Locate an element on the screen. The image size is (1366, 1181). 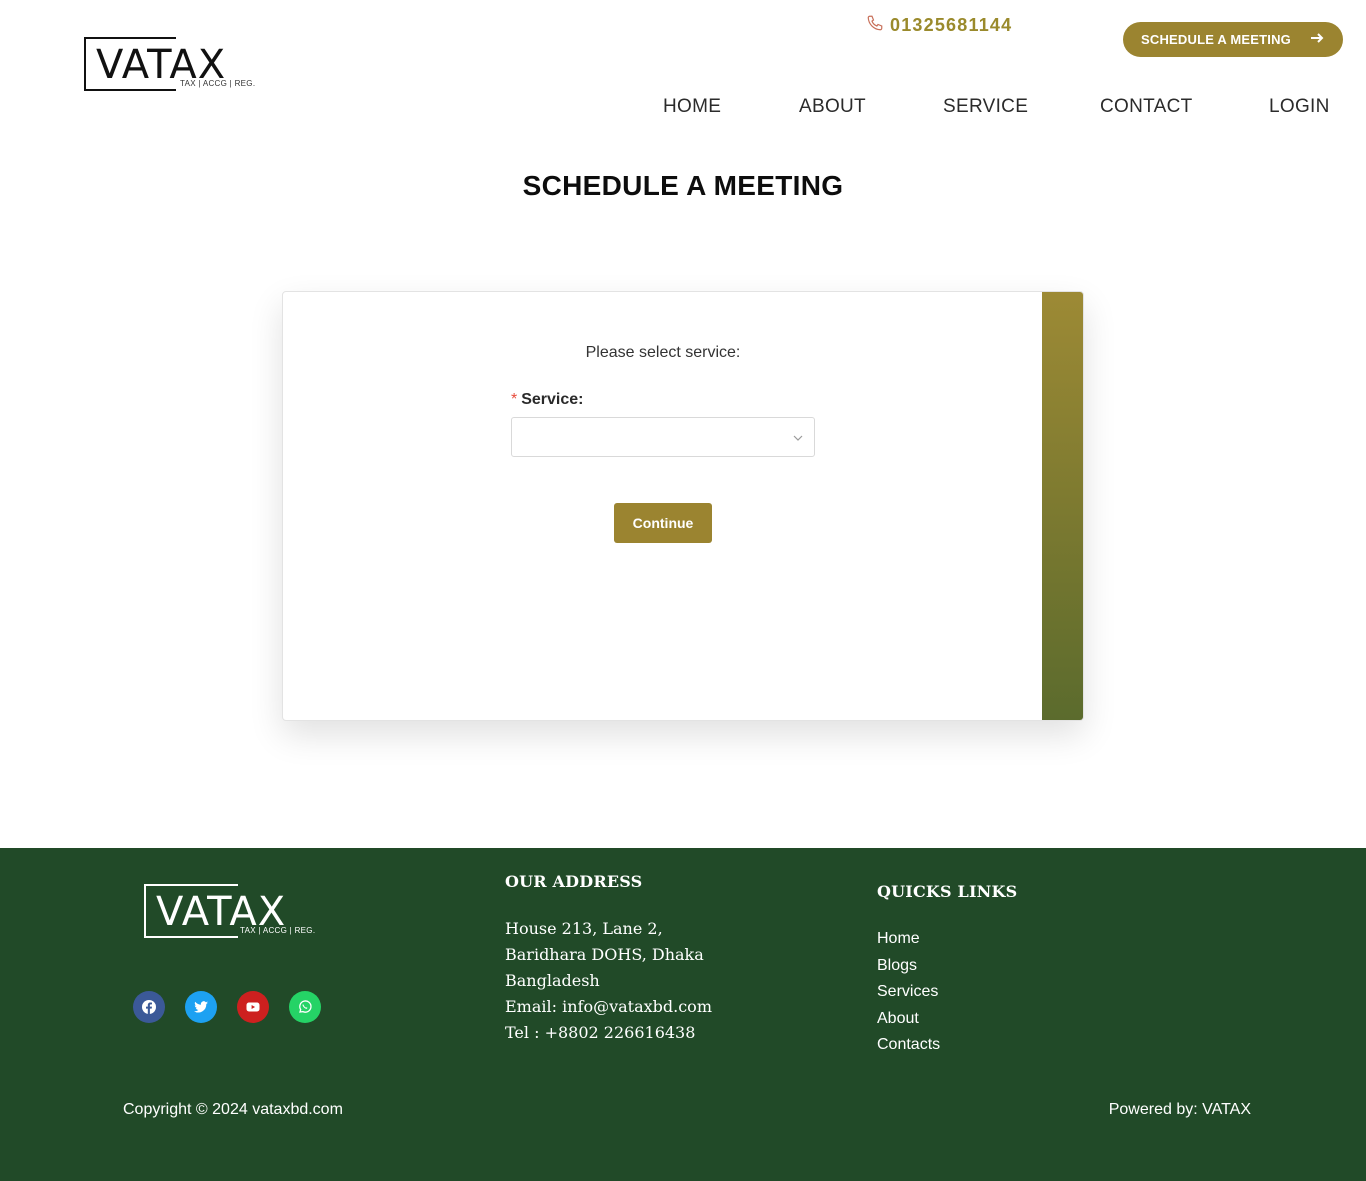
quick-links: Home Blogs Services About Contacts is located at coordinates (908, 992).